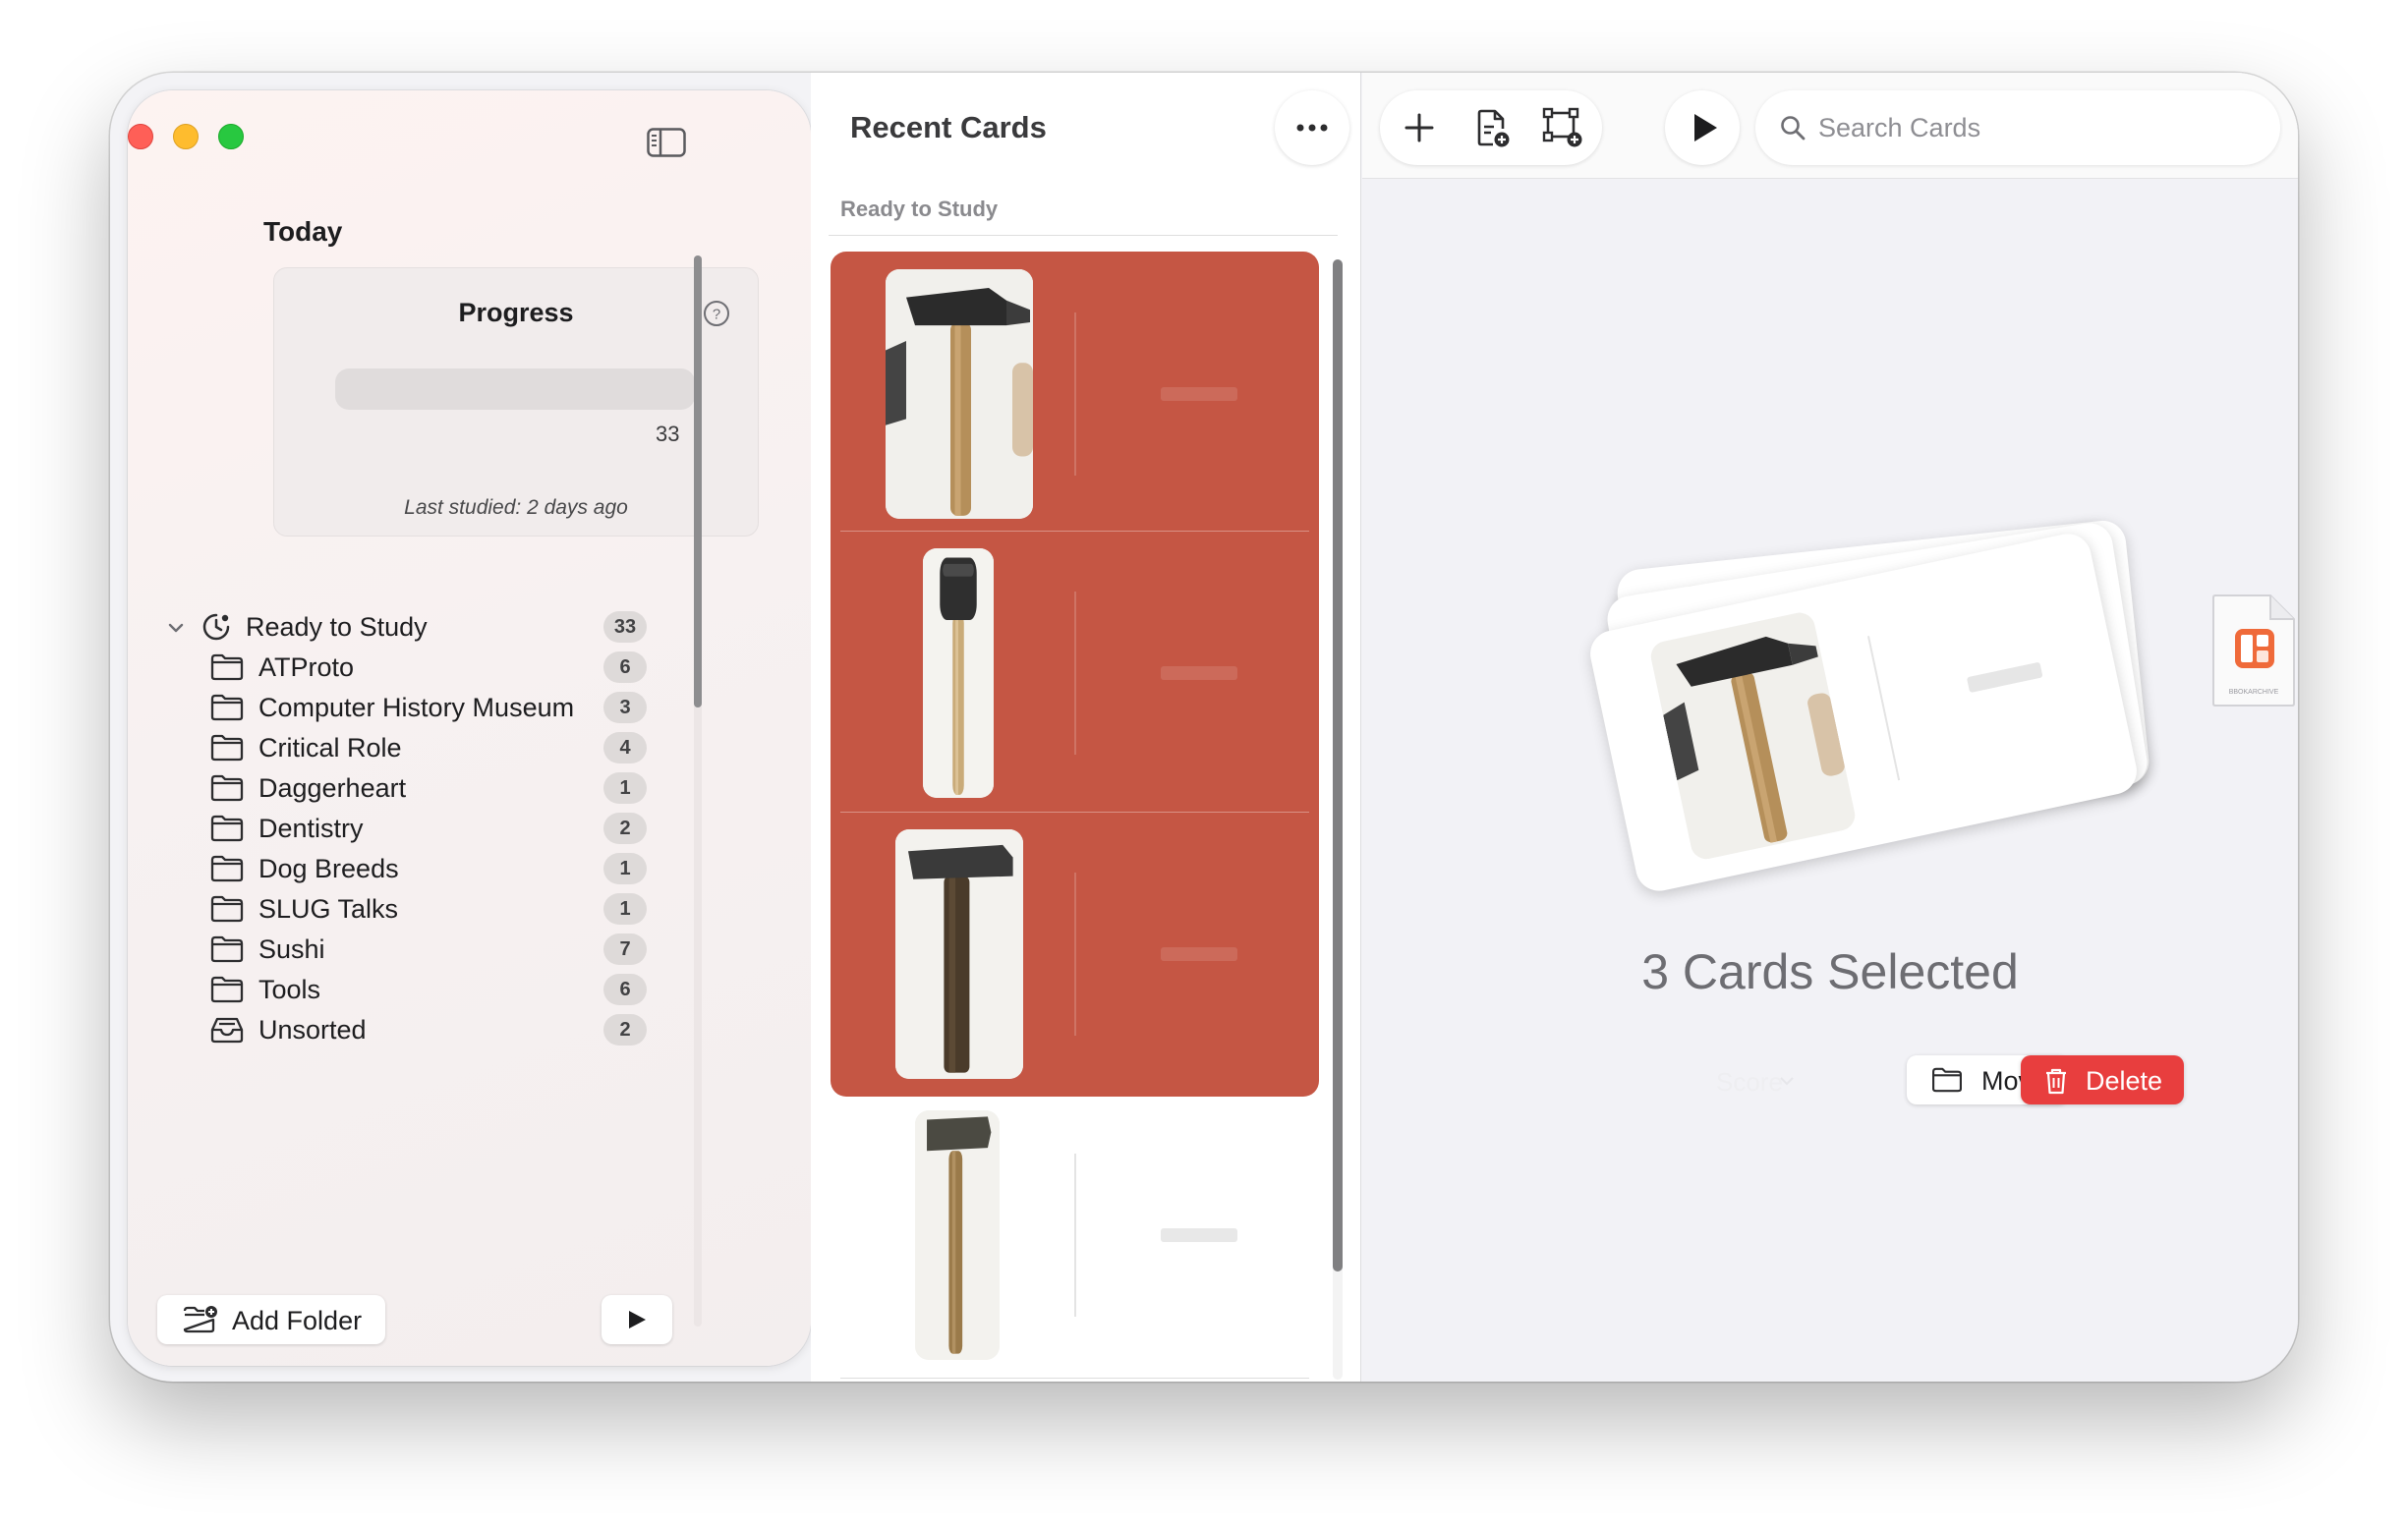 The image size is (2408, 1527). I want to click on search-input, so click(2034, 127).